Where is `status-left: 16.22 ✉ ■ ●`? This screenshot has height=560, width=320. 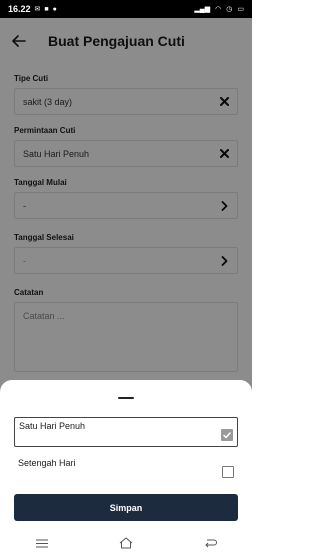 status-left: 16.22 ✉ ■ ● is located at coordinates (32, 9).